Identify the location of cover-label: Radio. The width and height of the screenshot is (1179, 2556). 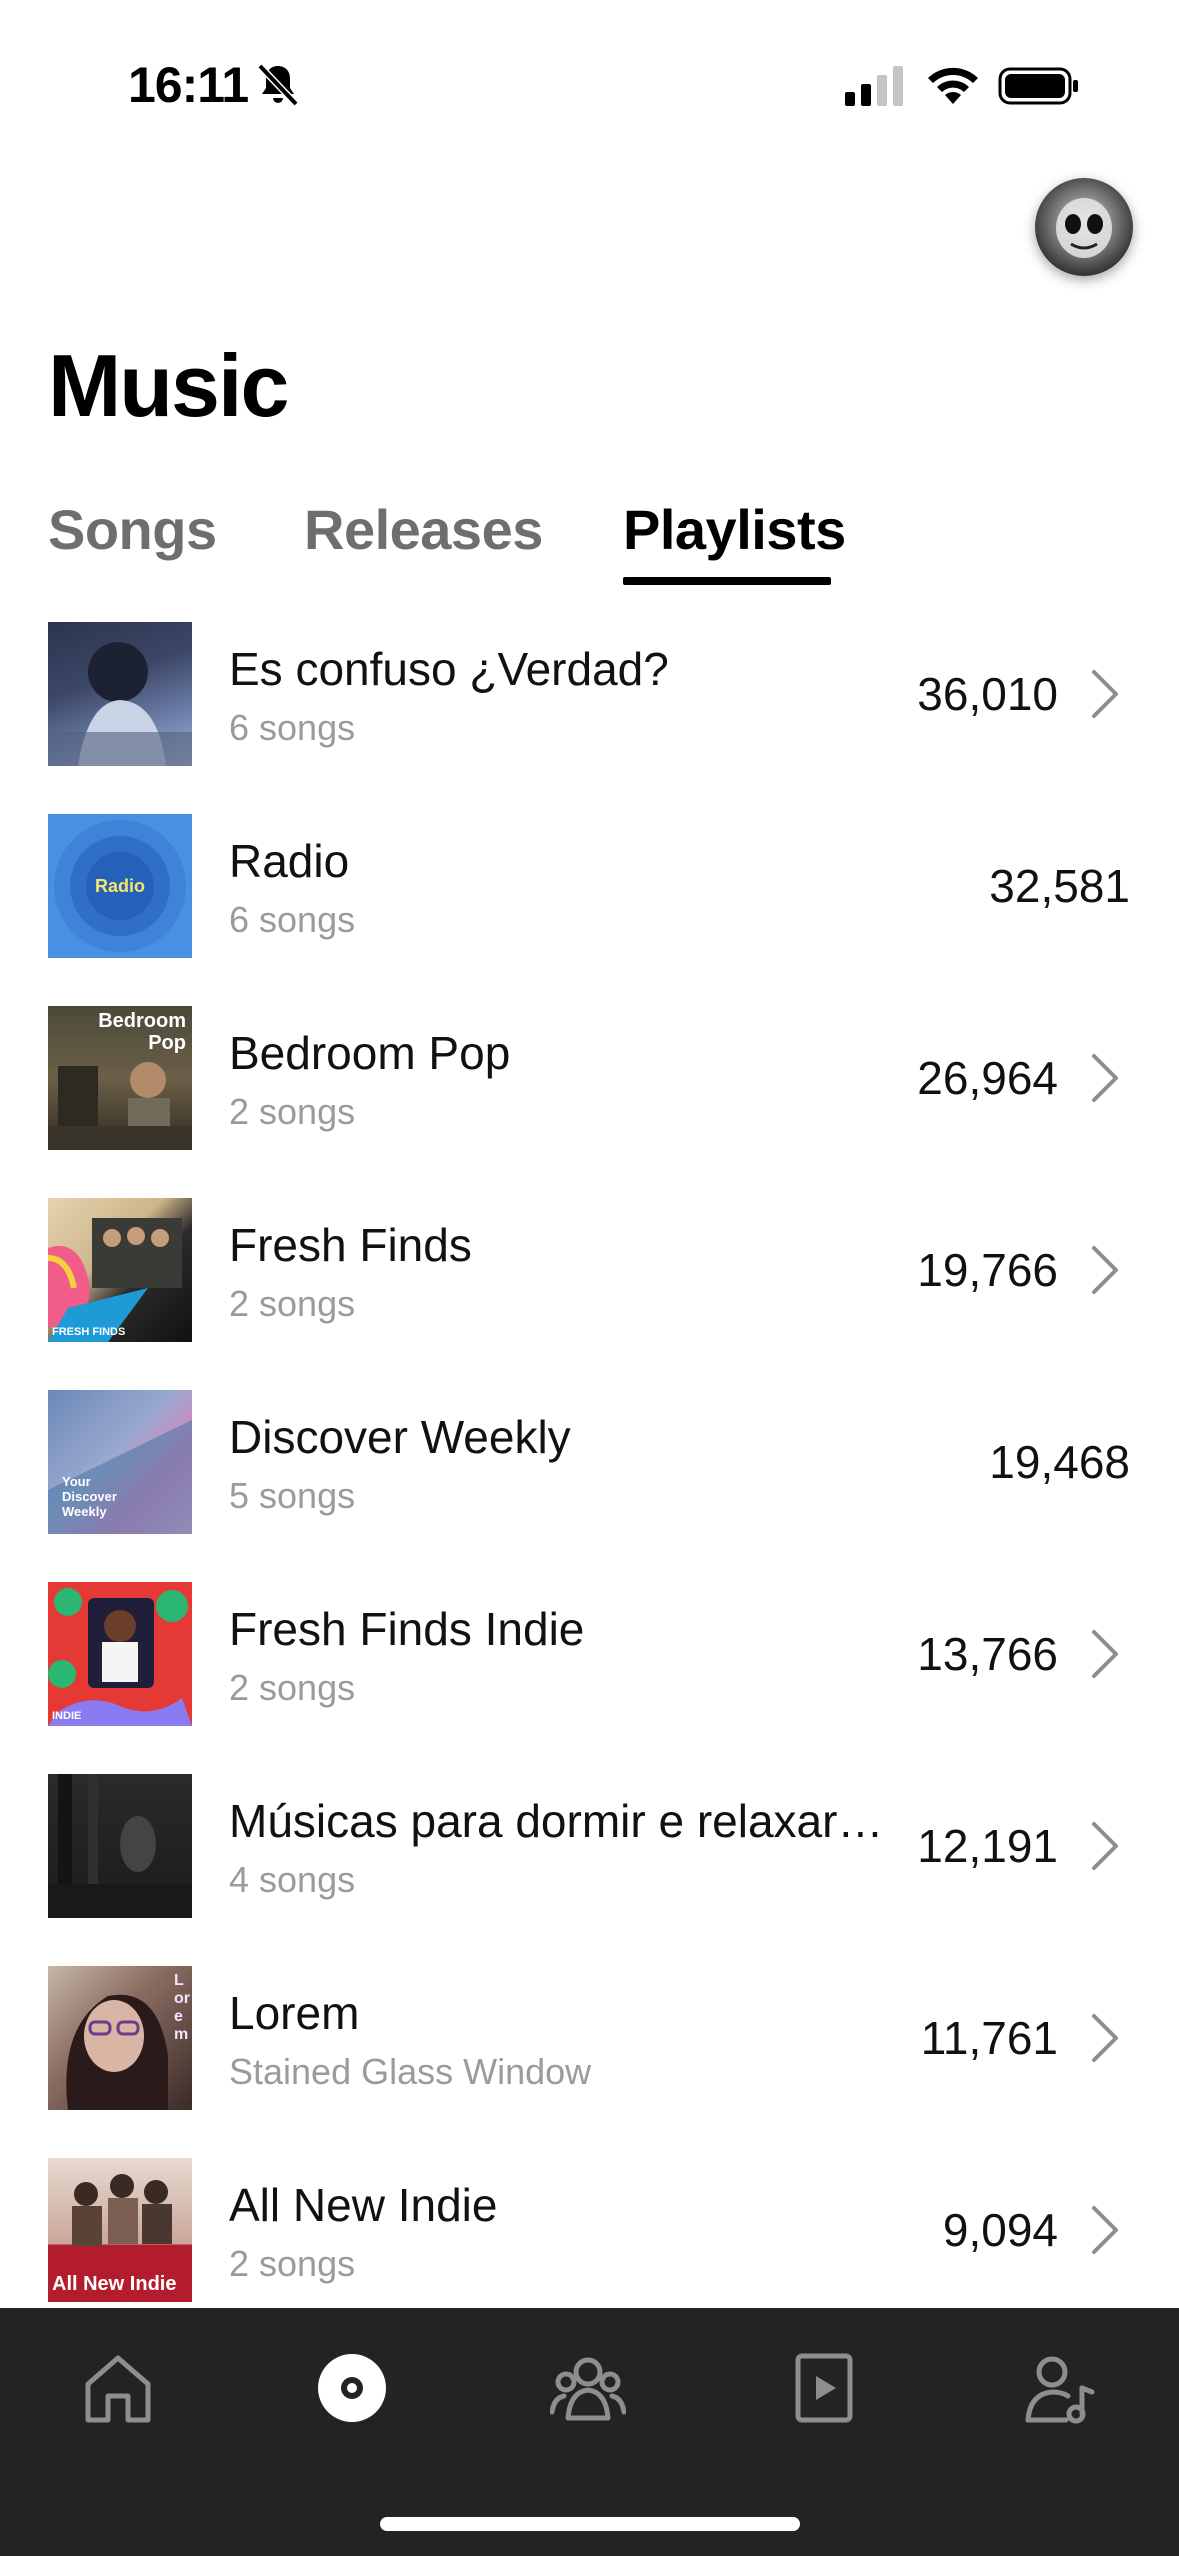
(119, 886).